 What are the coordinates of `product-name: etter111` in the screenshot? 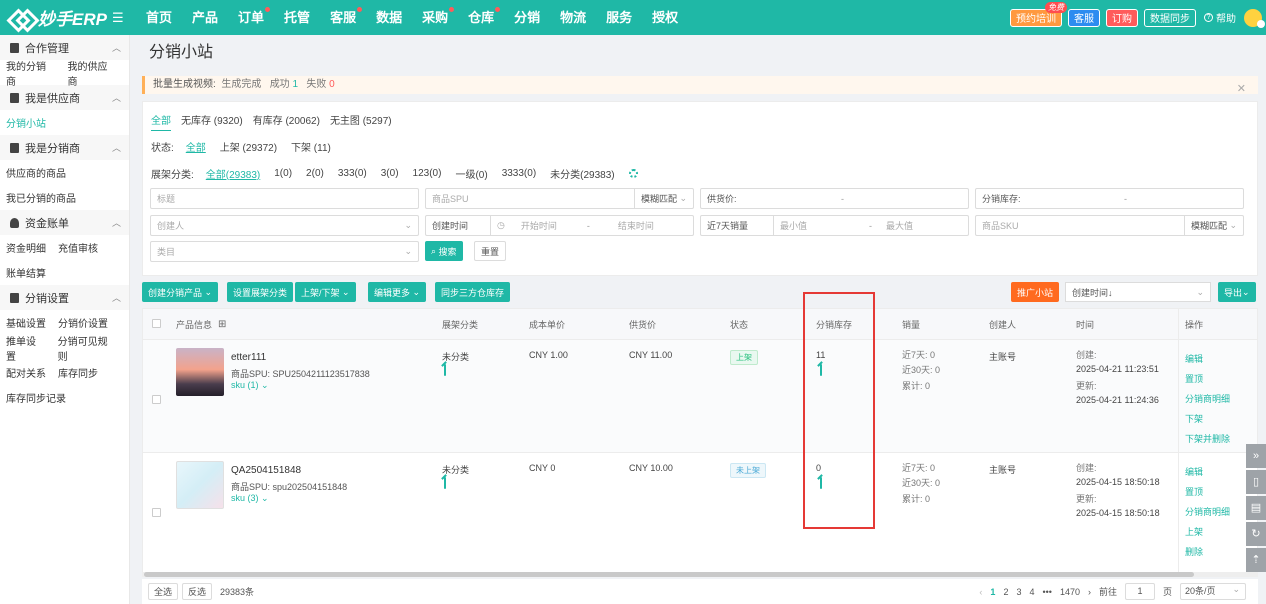 It's located at (248, 357).